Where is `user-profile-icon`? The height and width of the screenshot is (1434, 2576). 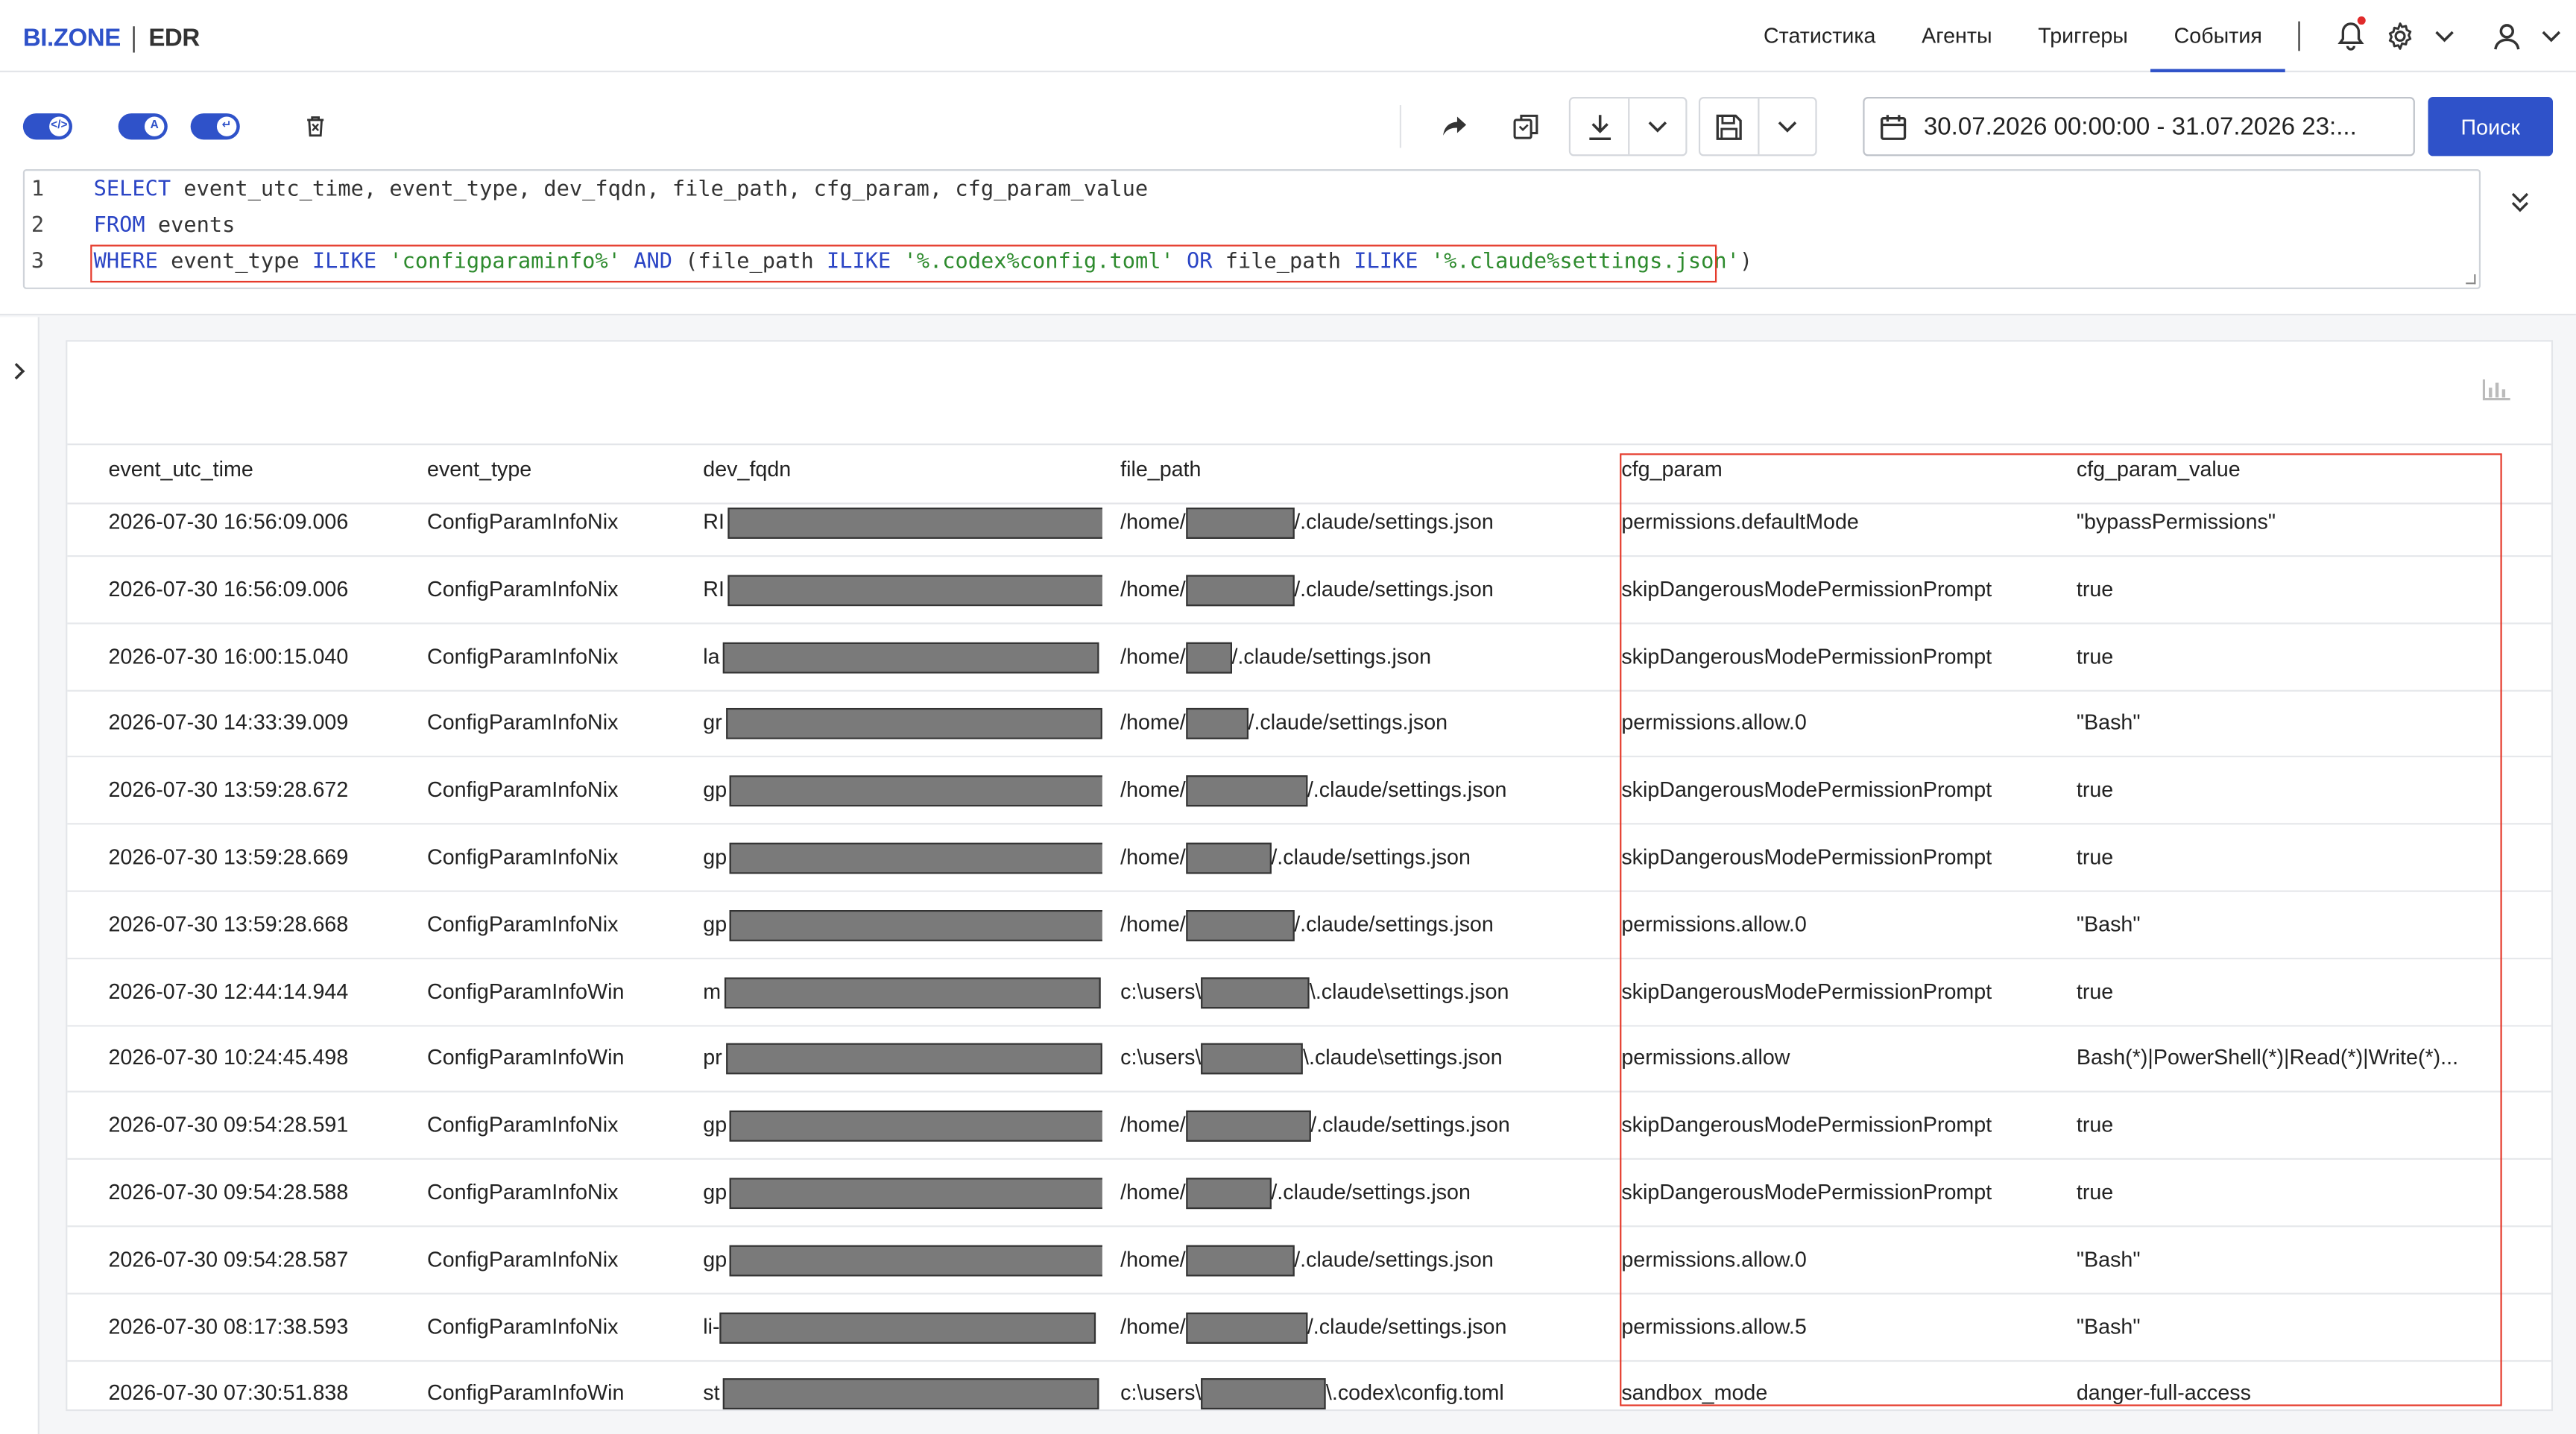
user-profile-icon is located at coordinates (2527, 36).